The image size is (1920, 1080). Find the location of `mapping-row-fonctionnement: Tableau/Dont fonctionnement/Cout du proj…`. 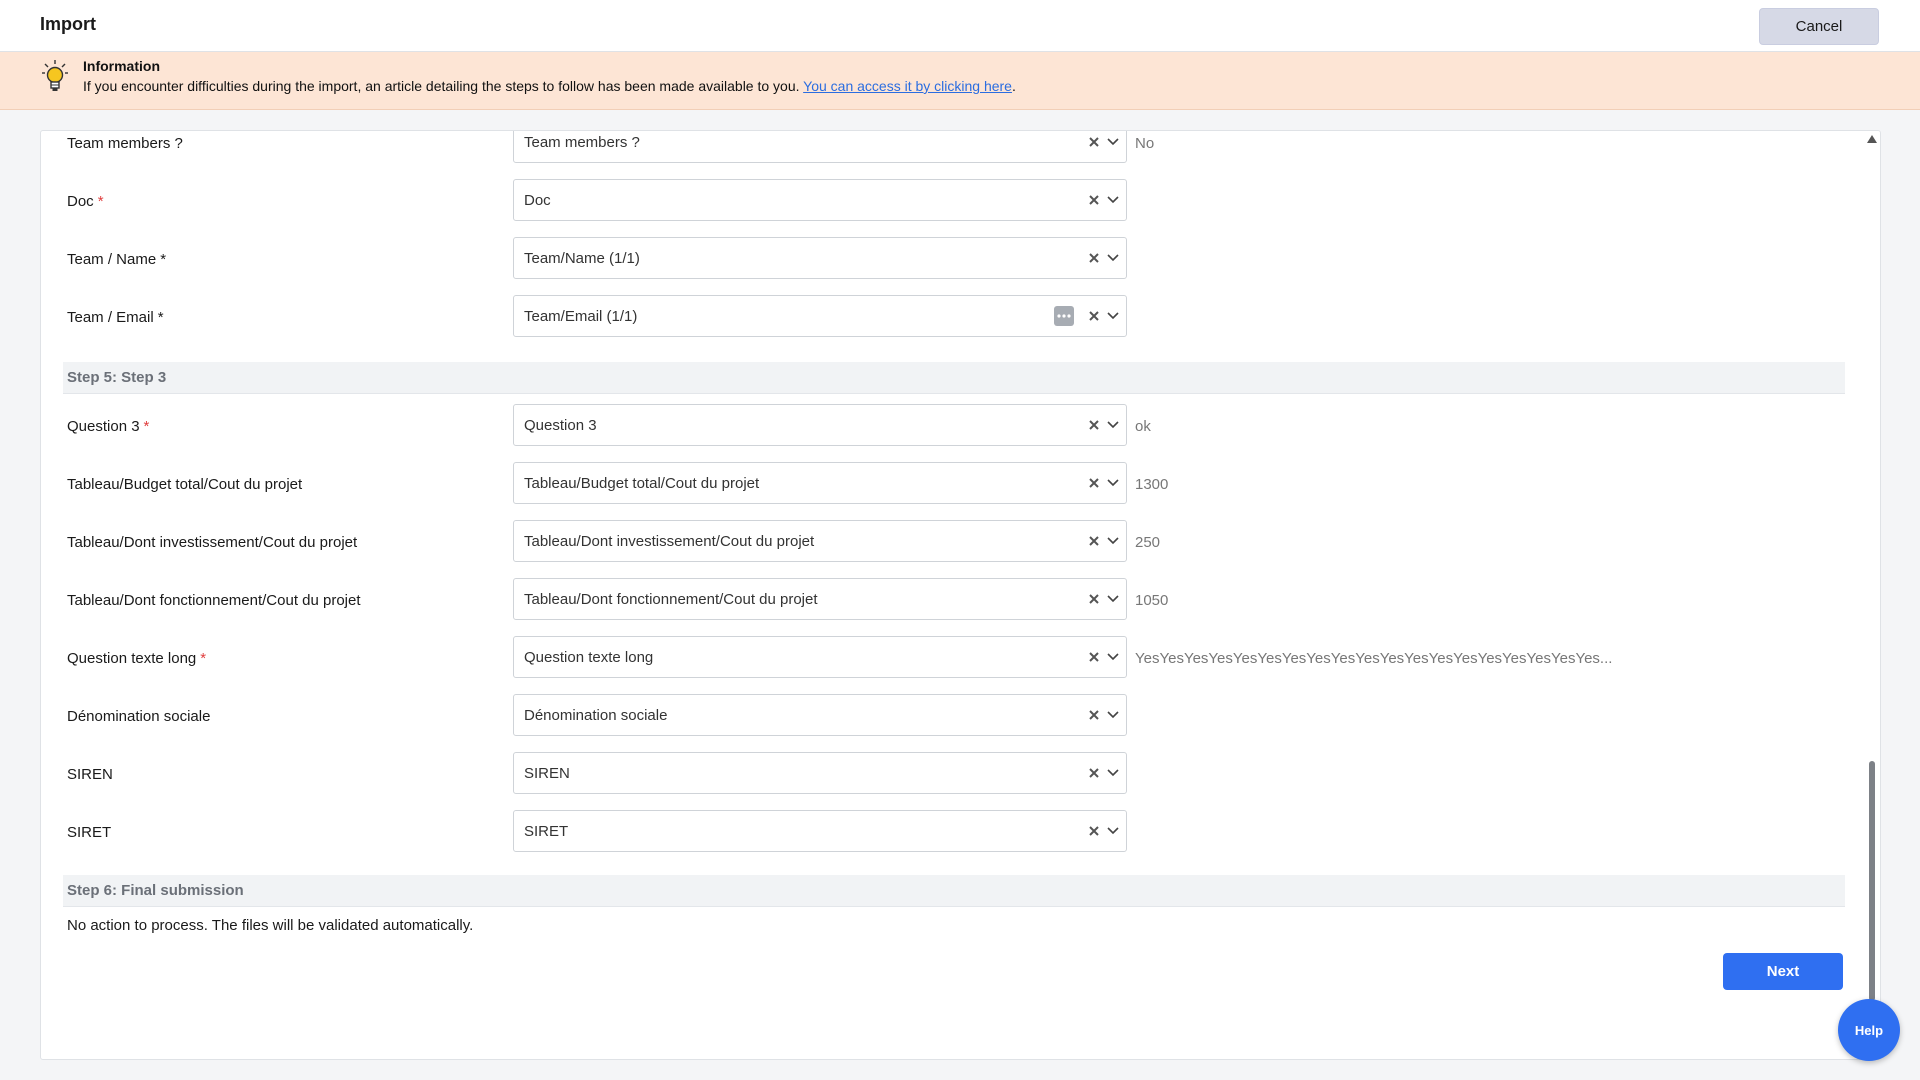

mapping-row-fonctionnement: Tableau/Dont fonctionnement/Cout du proj… is located at coordinates (941, 607).